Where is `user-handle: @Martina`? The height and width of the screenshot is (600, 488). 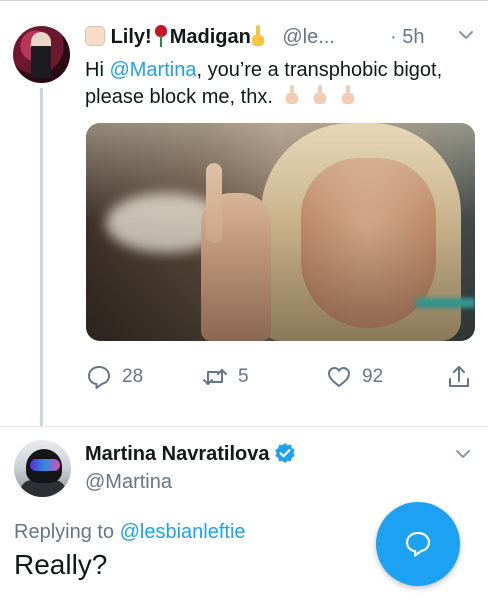
user-handle: @Martina is located at coordinates (128, 482).